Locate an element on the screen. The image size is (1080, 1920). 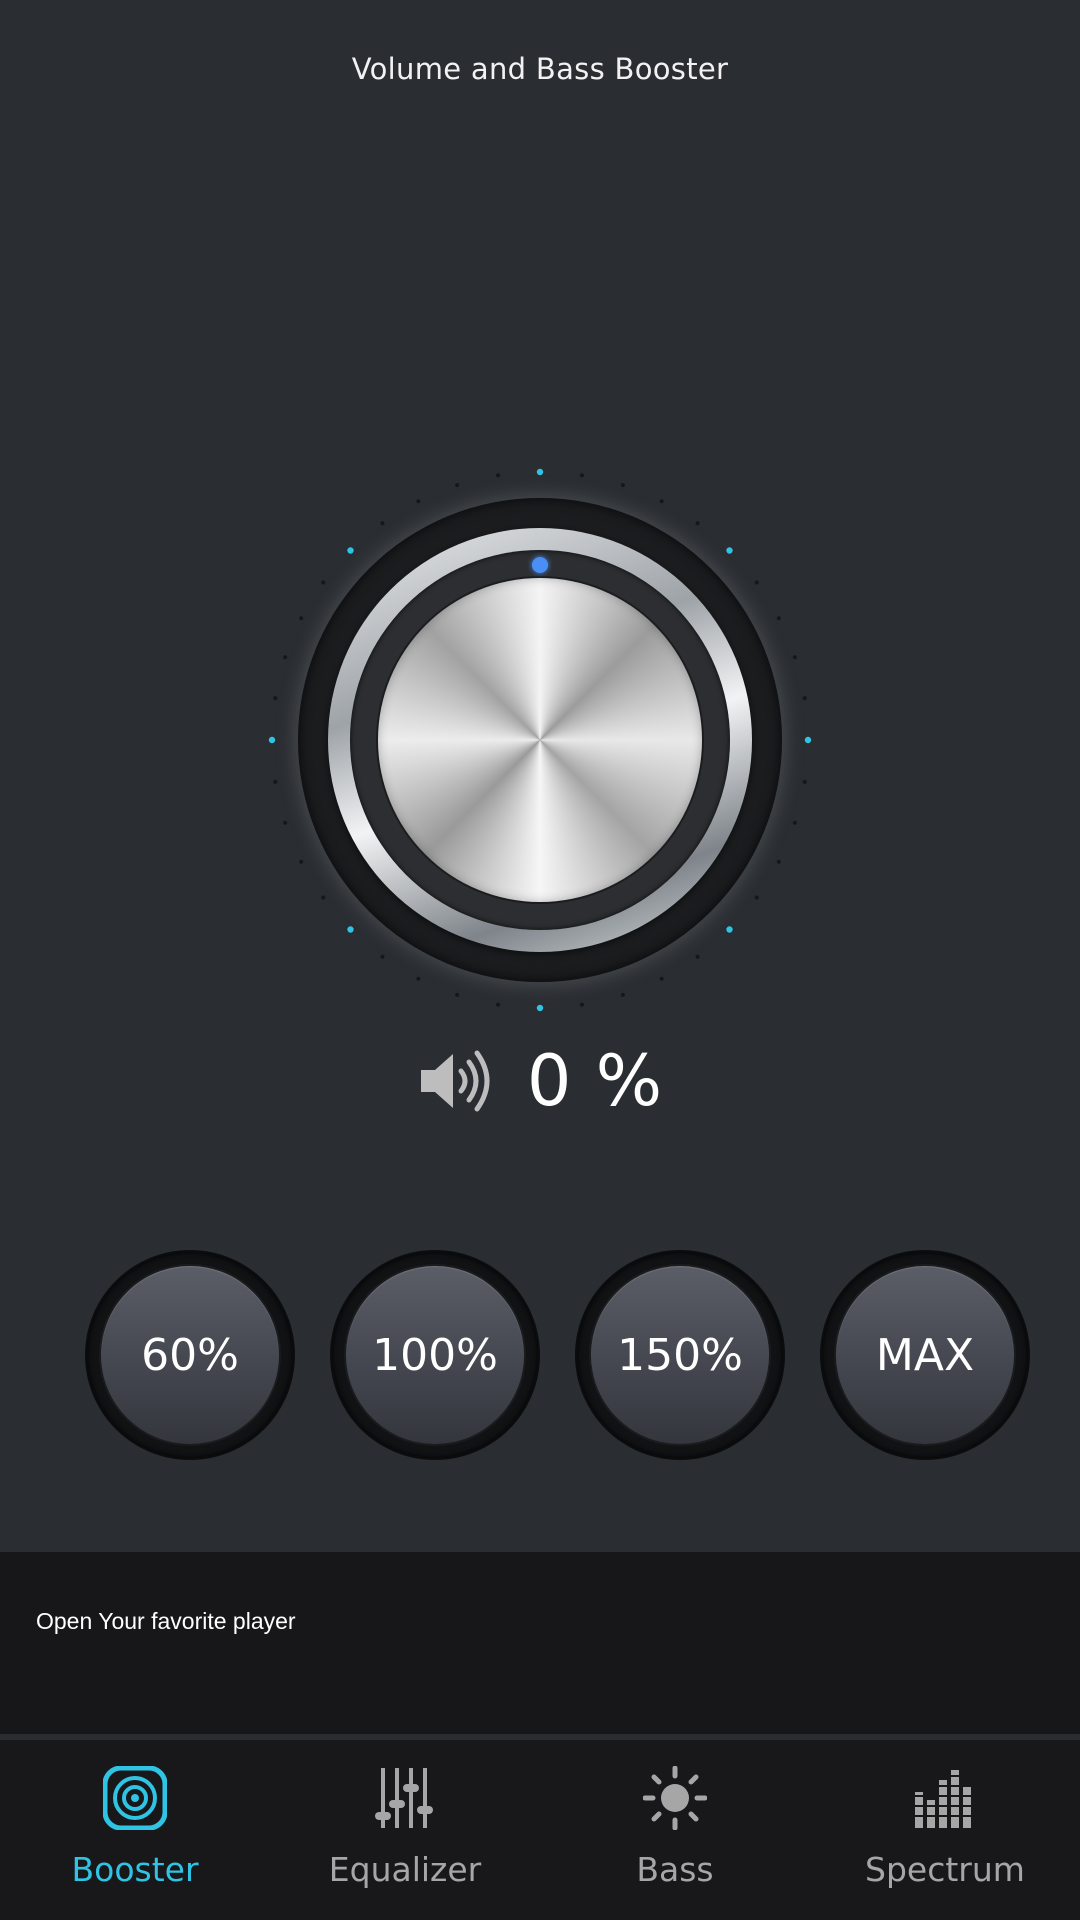
app-title: Volume and Bass Booster is located at coordinates (540, 69).